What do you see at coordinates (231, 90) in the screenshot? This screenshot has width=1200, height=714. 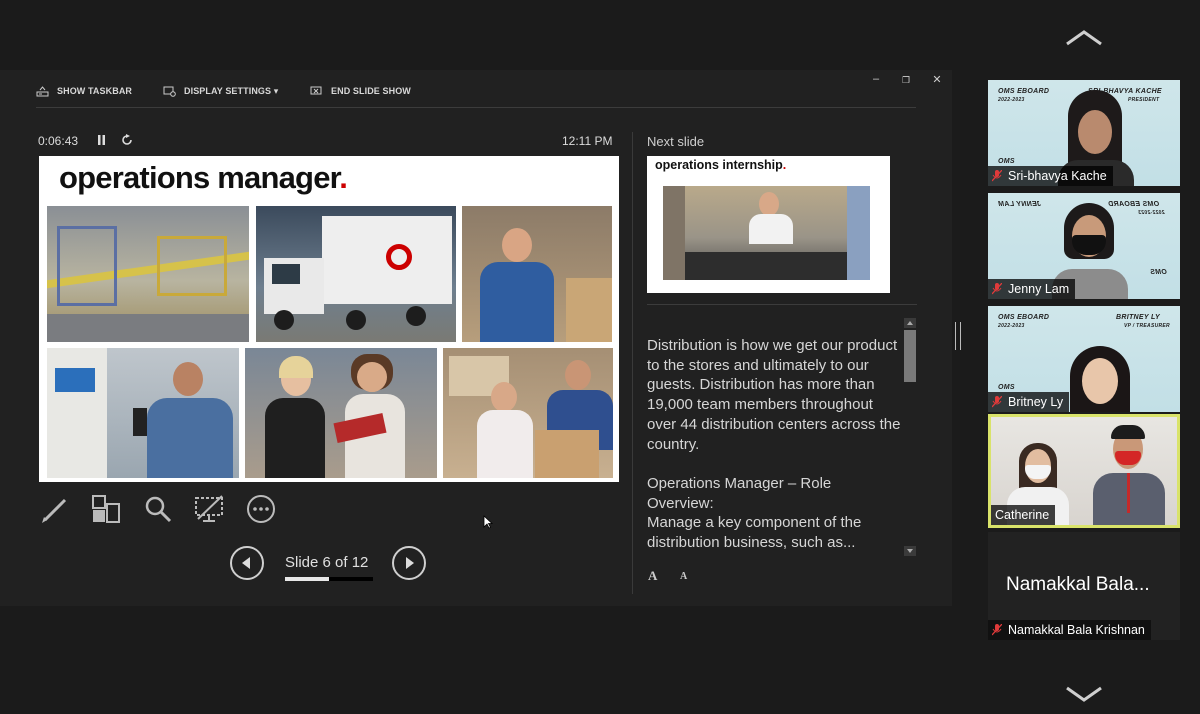 I see `display-settings-label: DISPLAY SETTINGS ▾` at bounding box center [231, 90].